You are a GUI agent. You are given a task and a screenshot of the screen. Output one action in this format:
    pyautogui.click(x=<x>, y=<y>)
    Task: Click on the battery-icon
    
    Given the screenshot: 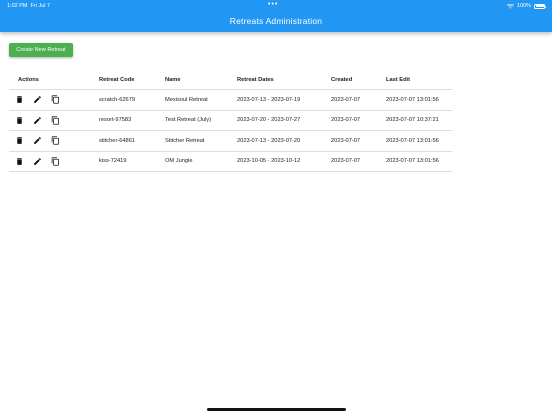 What is the action you would take?
    pyautogui.click(x=540, y=6)
    